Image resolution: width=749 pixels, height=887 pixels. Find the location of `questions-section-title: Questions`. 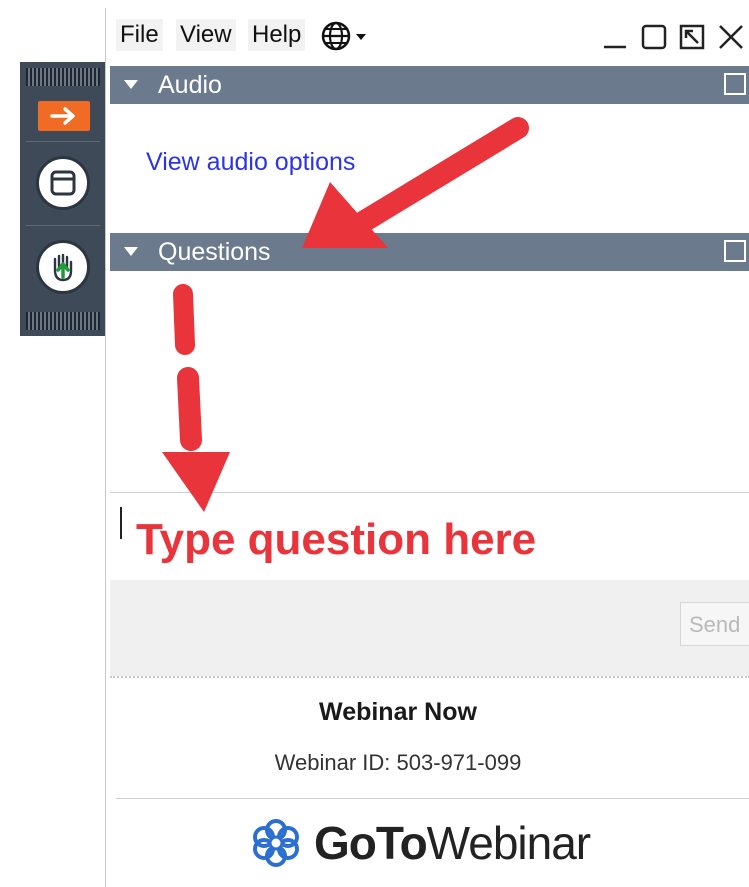

questions-section-title: Questions is located at coordinates (214, 252).